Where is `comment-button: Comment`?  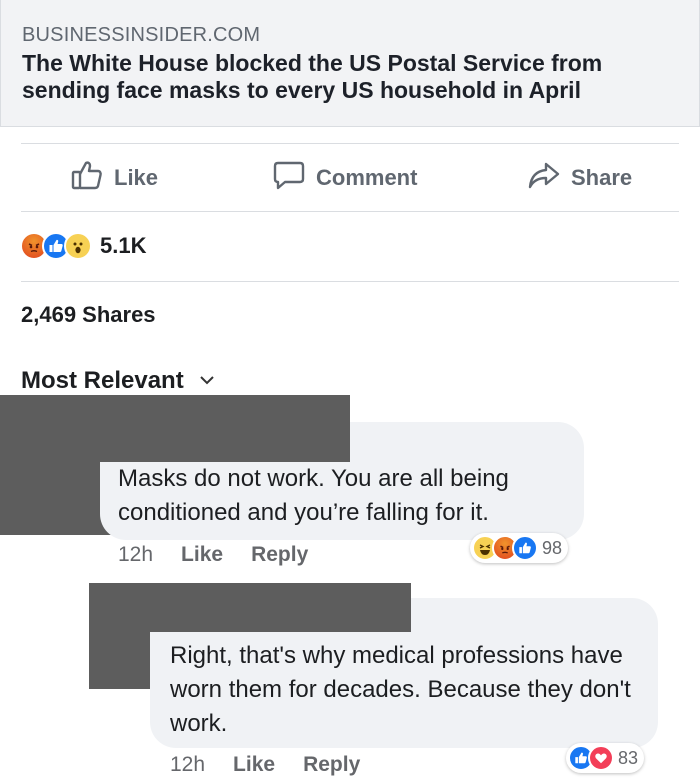
comment-button: Comment is located at coordinates (344, 177).